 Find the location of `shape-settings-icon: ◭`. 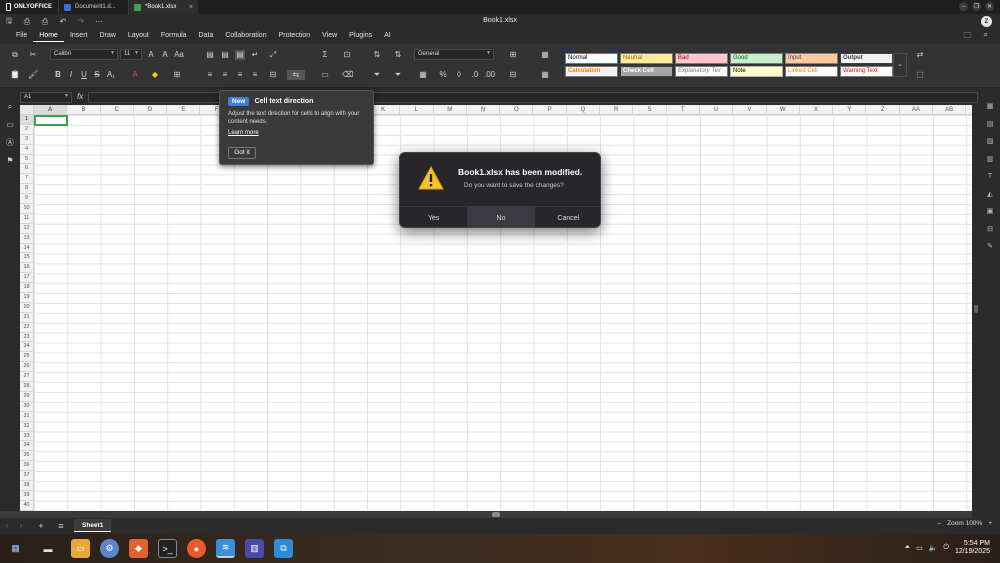

shape-settings-icon: ◭ is located at coordinates (990, 195).